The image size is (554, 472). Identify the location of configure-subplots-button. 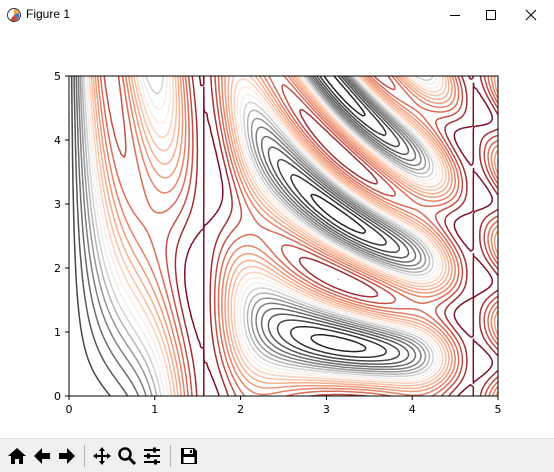
(152, 456).